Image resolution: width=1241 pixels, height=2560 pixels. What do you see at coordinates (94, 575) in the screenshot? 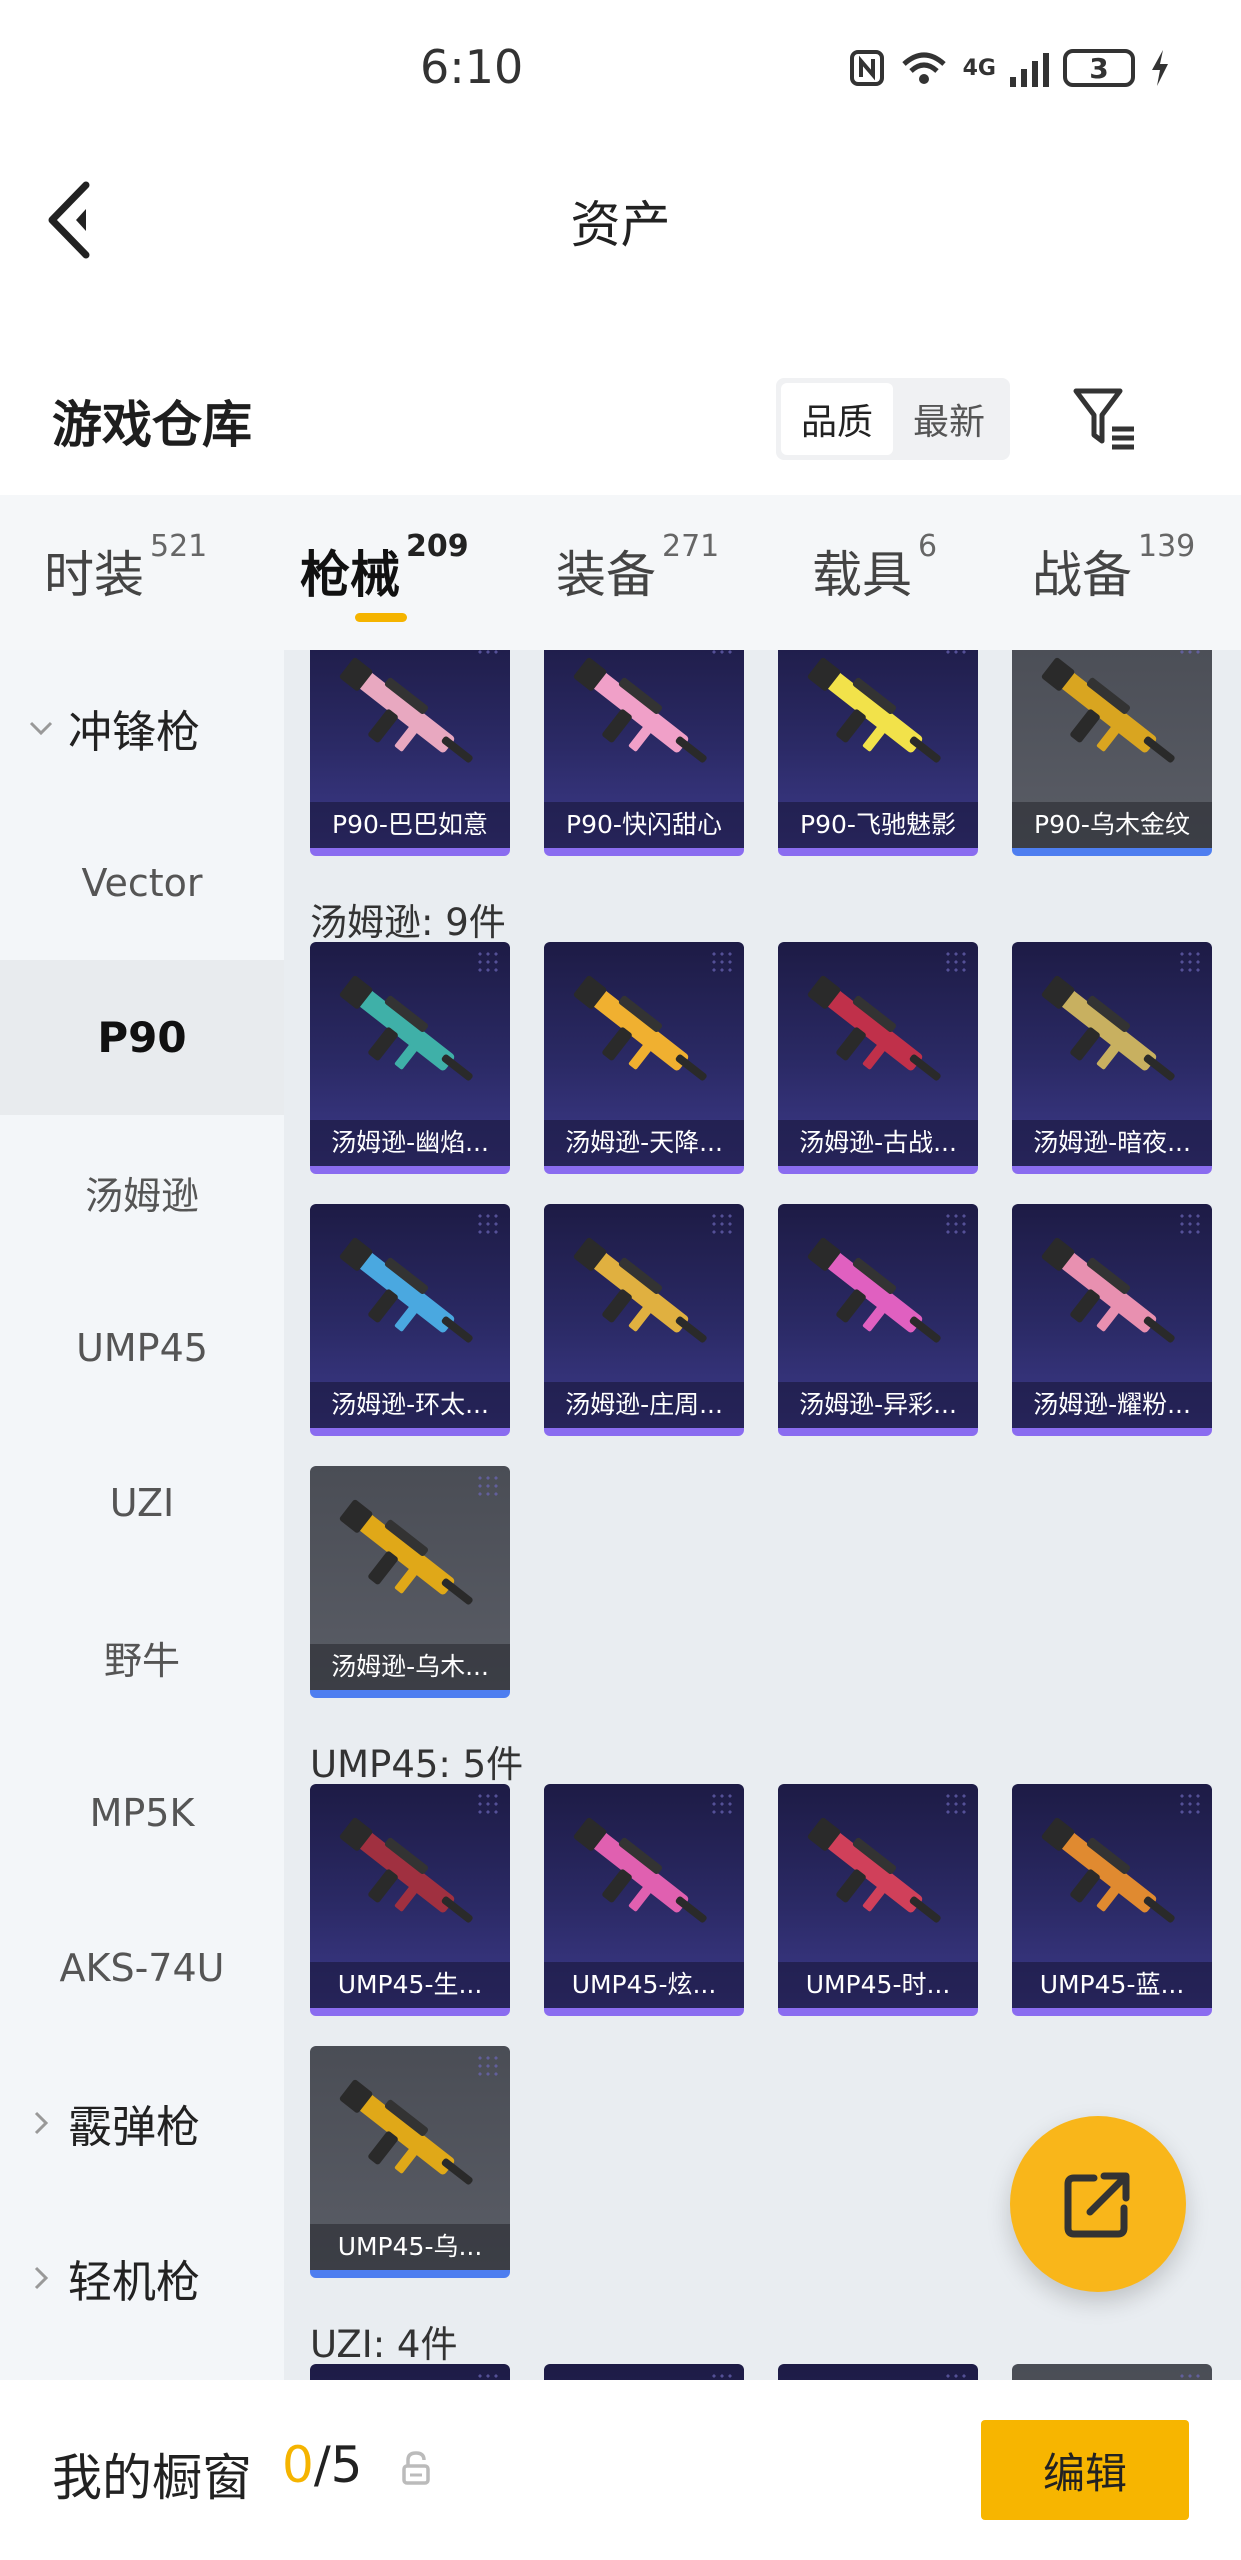
I see `tab-label: 时装` at bounding box center [94, 575].